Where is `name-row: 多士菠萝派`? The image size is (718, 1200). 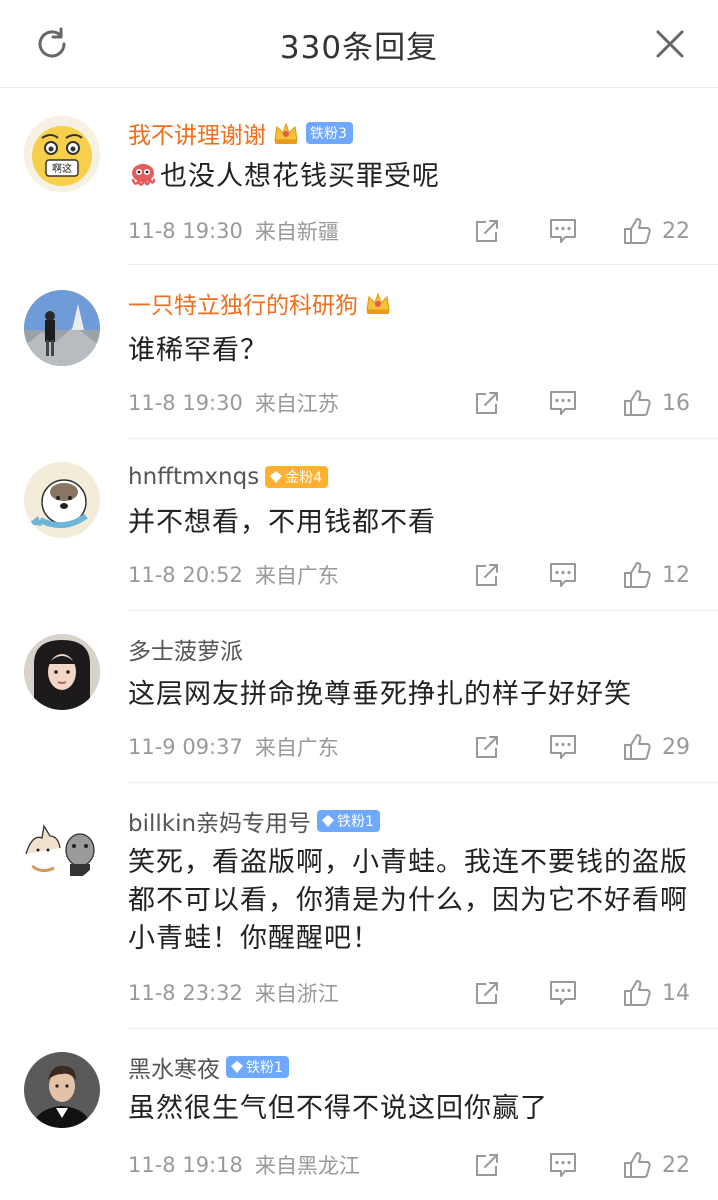 name-row: 多士菠萝派 is located at coordinates (185, 649).